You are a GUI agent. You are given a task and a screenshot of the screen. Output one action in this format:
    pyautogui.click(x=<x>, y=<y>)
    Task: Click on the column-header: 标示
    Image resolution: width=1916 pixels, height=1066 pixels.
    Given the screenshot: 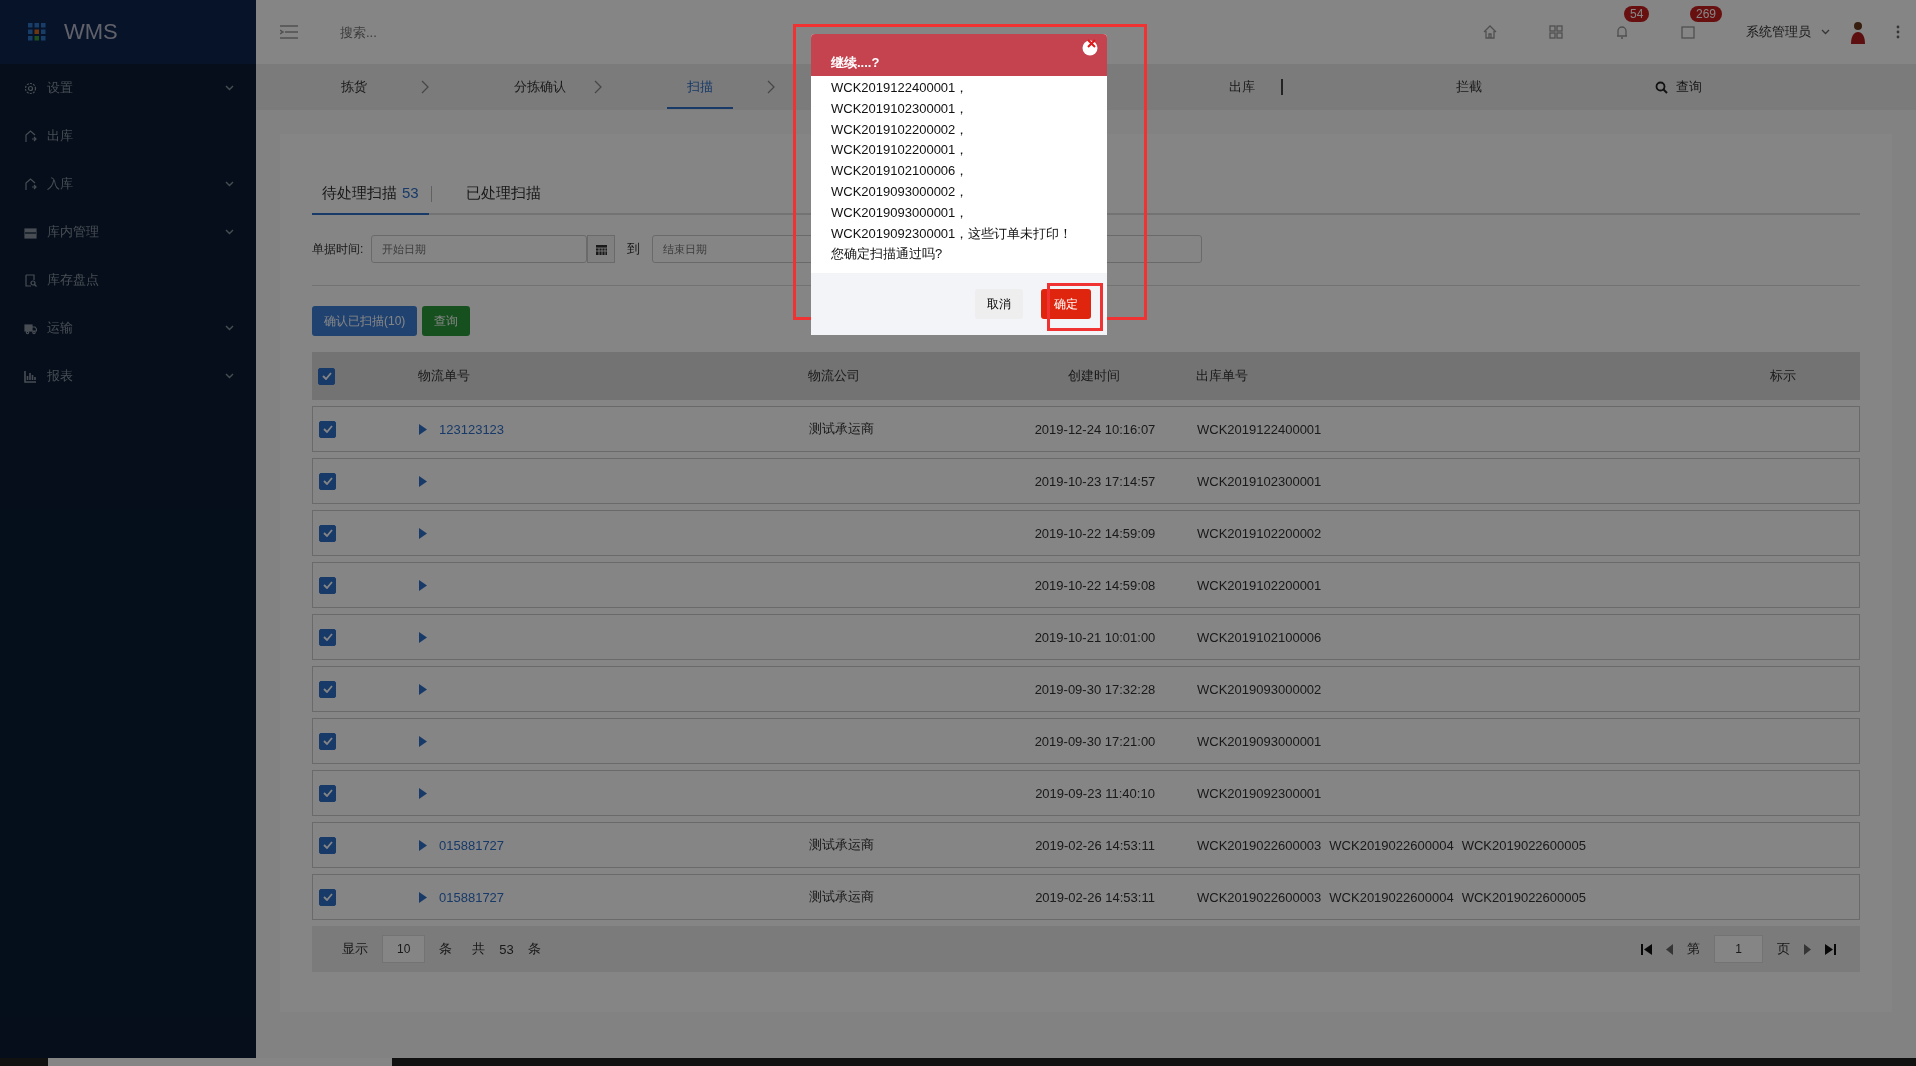 What is the action you would take?
    pyautogui.click(x=1783, y=376)
    